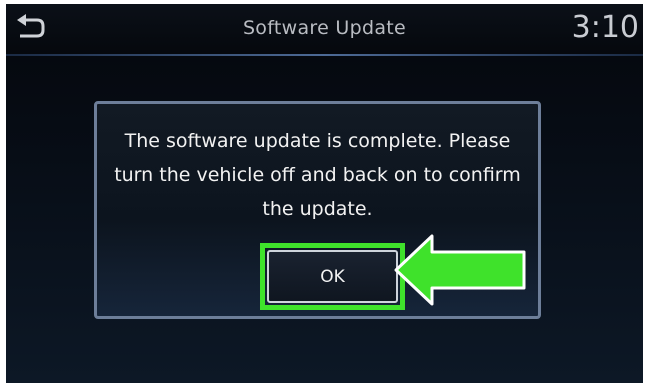 This screenshot has height=387, width=645. Describe the element at coordinates (460, 270) in the screenshot. I see `pointer-arrow-icon` at that location.